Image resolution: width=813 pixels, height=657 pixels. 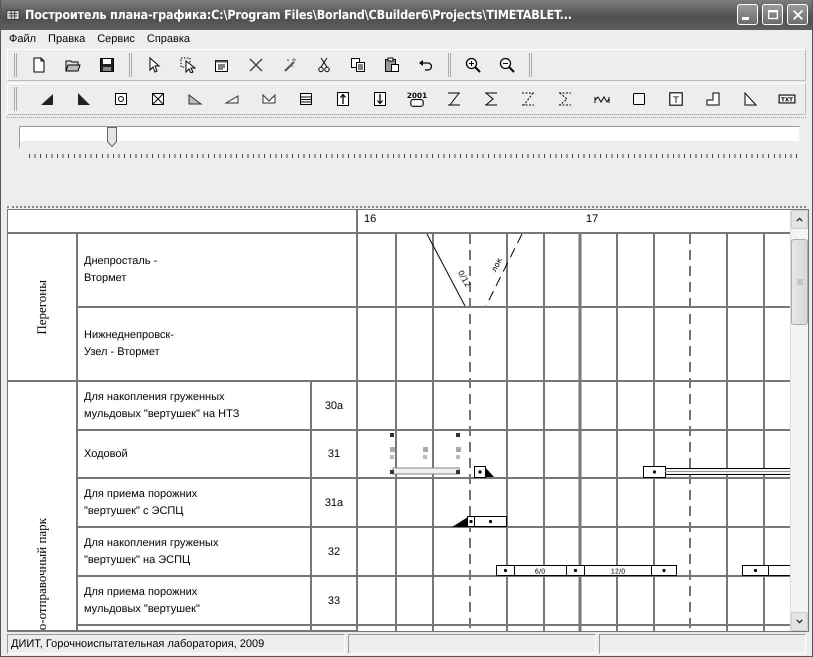 I want to click on slider, so click(x=409, y=137).